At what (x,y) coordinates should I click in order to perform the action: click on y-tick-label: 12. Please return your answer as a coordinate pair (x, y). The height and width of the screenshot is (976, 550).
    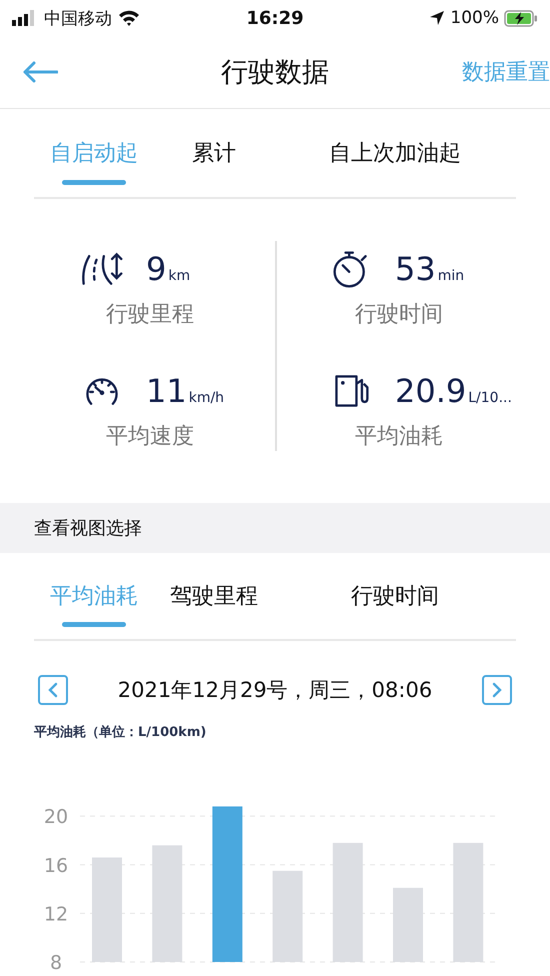
    Looking at the image, I should click on (56, 914).